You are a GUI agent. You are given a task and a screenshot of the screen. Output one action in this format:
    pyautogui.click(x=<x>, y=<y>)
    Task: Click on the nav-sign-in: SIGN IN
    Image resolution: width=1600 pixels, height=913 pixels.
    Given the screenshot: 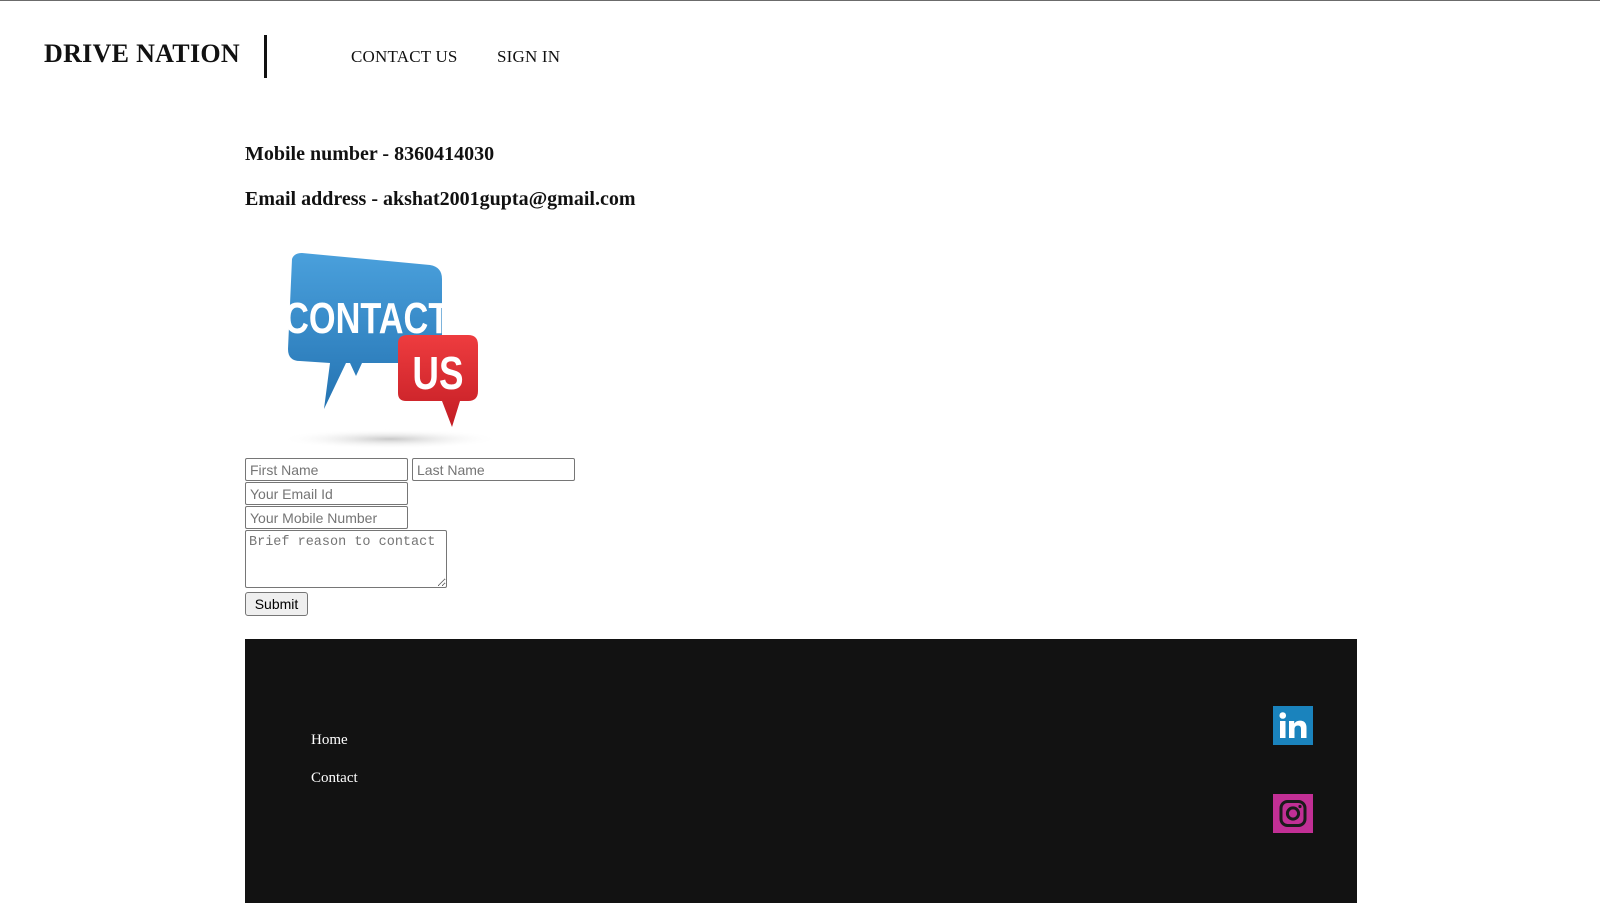 What is the action you would take?
    pyautogui.click(x=528, y=57)
    